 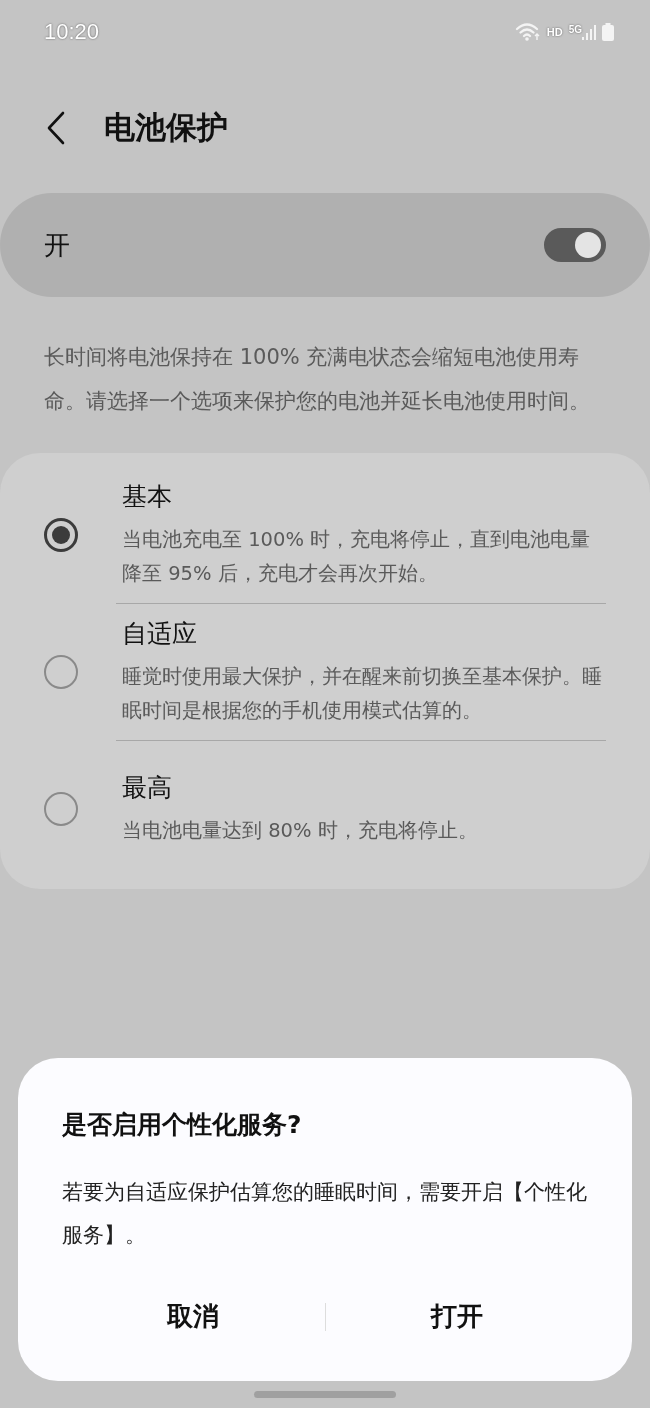 What do you see at coordinates (317, 379) in the screenshot?
I see `description-text: 长时间将电池保持在 100% 充满电状态会缩短电池使用寿命。请选择一个选项来保护您的电池并延长电池使用时间。` at bounding box center [317, 379].